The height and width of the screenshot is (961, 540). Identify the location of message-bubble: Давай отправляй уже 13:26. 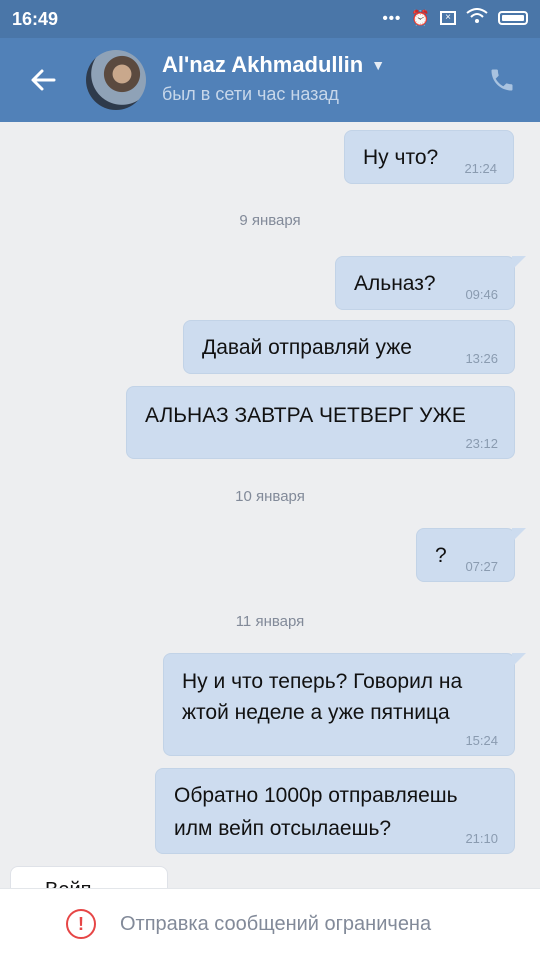
(349, 347).